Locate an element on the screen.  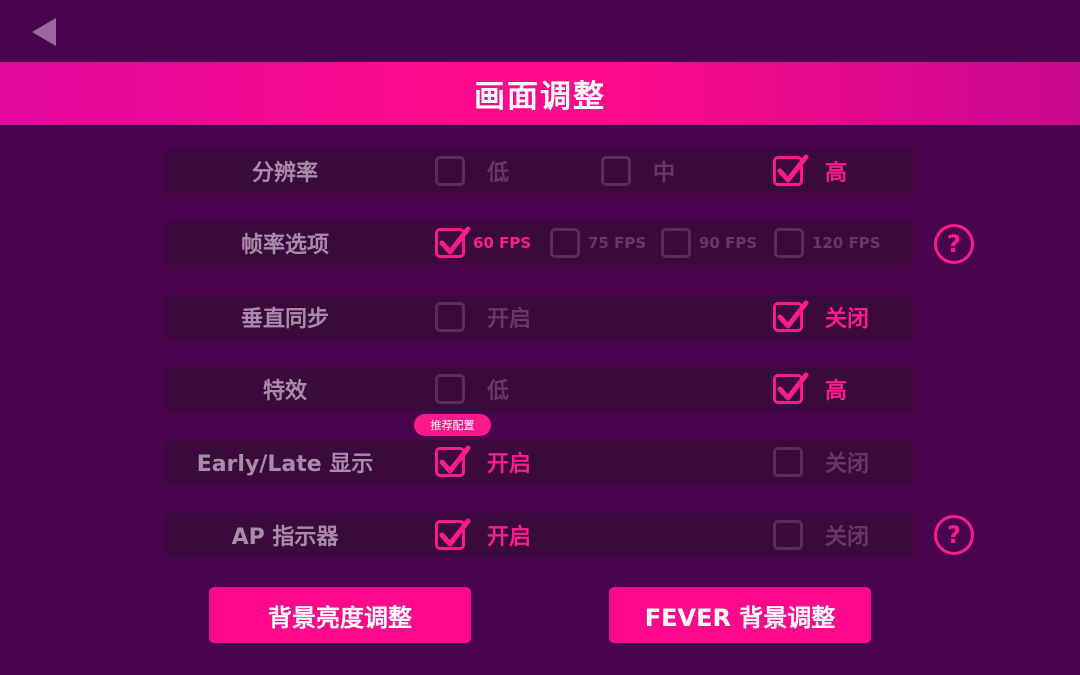
option-effects-high: 高 is located at coordinates (810, 389).